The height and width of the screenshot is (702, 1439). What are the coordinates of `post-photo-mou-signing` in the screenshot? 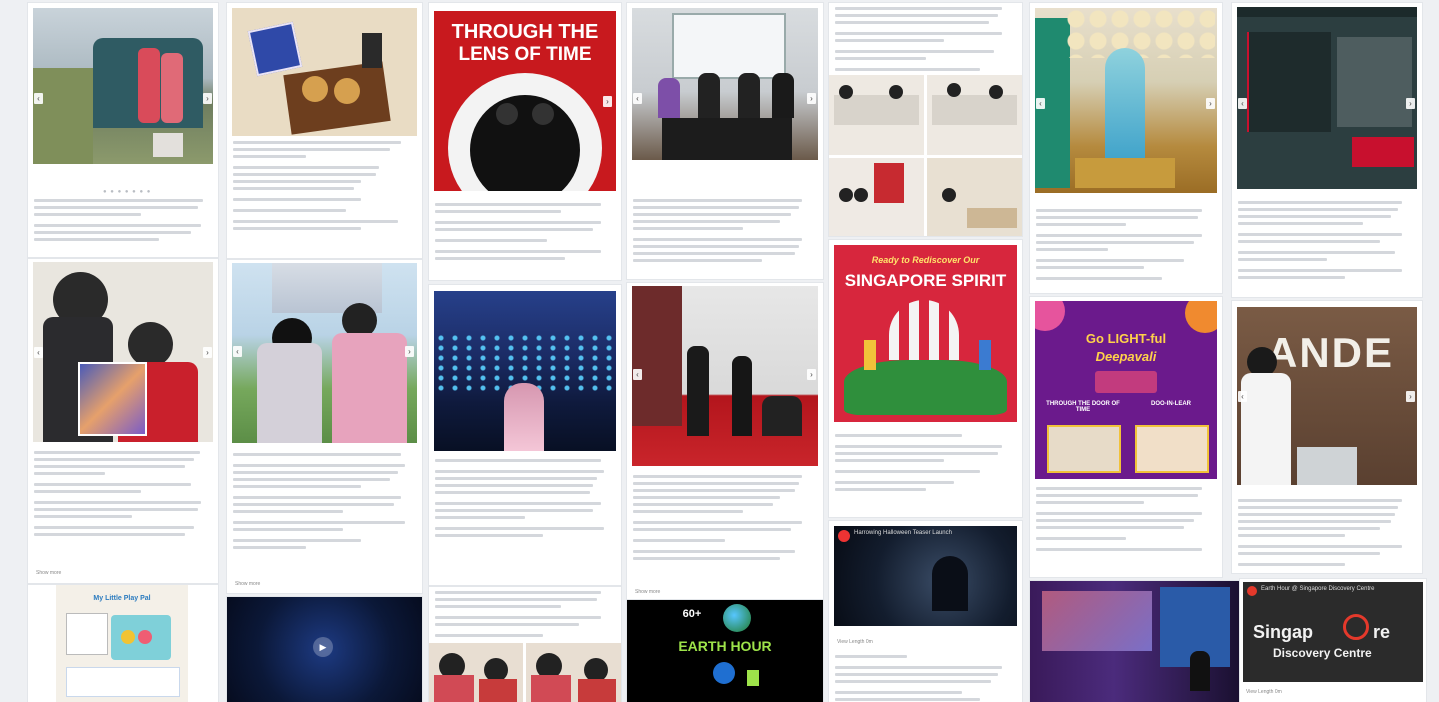 It's located at (725, 84).